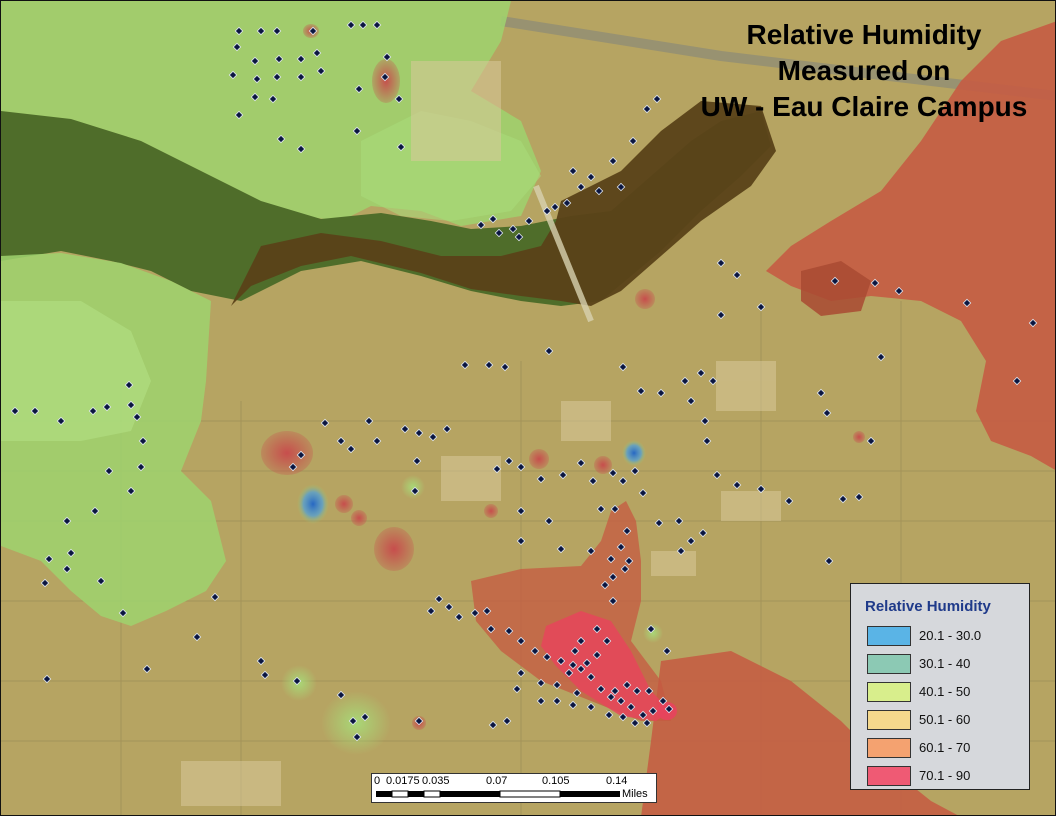  I want to click on legend-label: 50.1 - 60, so click(945, 719).